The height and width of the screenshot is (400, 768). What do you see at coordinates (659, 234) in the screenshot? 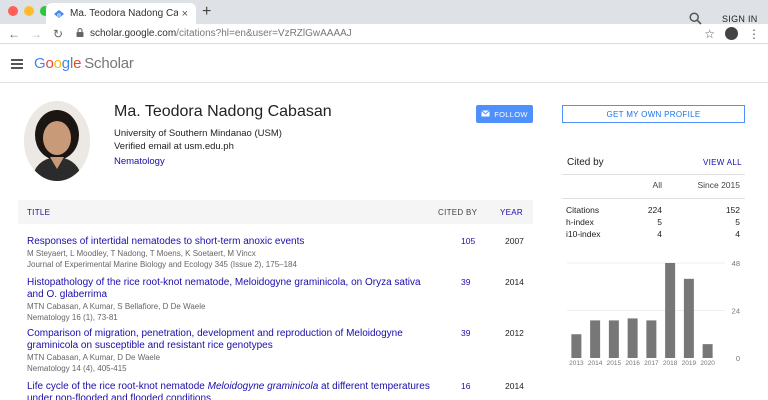
I see `stats-all-value: 4` at bounding box center [659, 234].